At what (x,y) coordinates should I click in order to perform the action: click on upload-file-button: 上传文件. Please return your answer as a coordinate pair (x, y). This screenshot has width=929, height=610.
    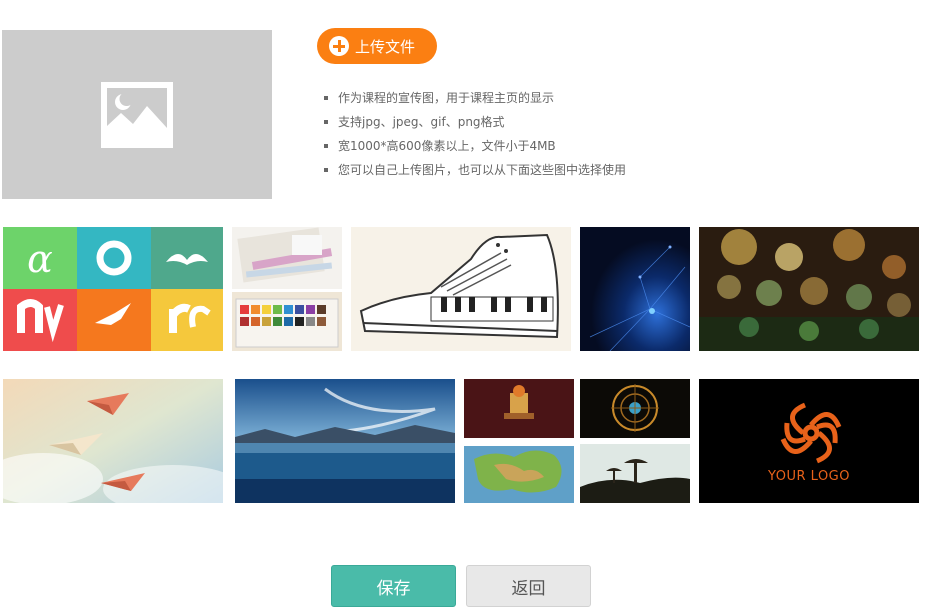
    Looking at the image, I should click on (377, 46).